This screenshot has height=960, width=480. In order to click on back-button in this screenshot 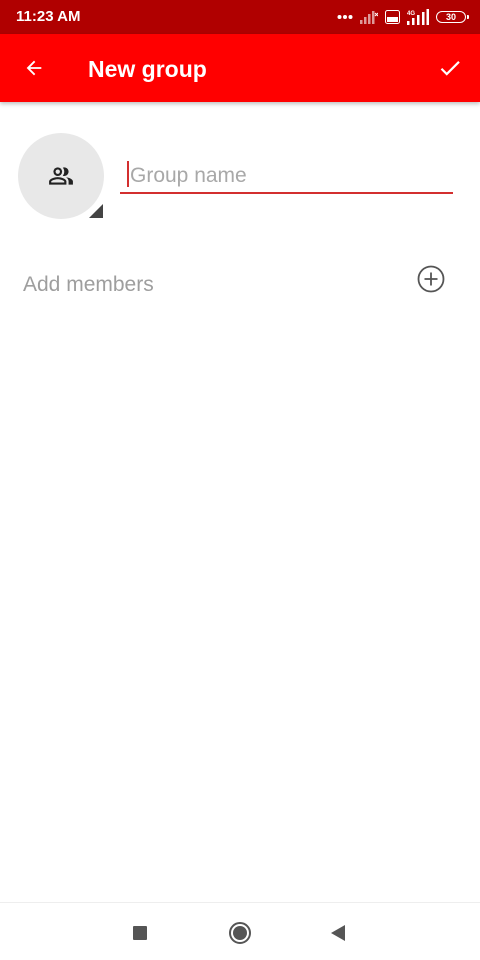, I will do `click(34, 68)`.